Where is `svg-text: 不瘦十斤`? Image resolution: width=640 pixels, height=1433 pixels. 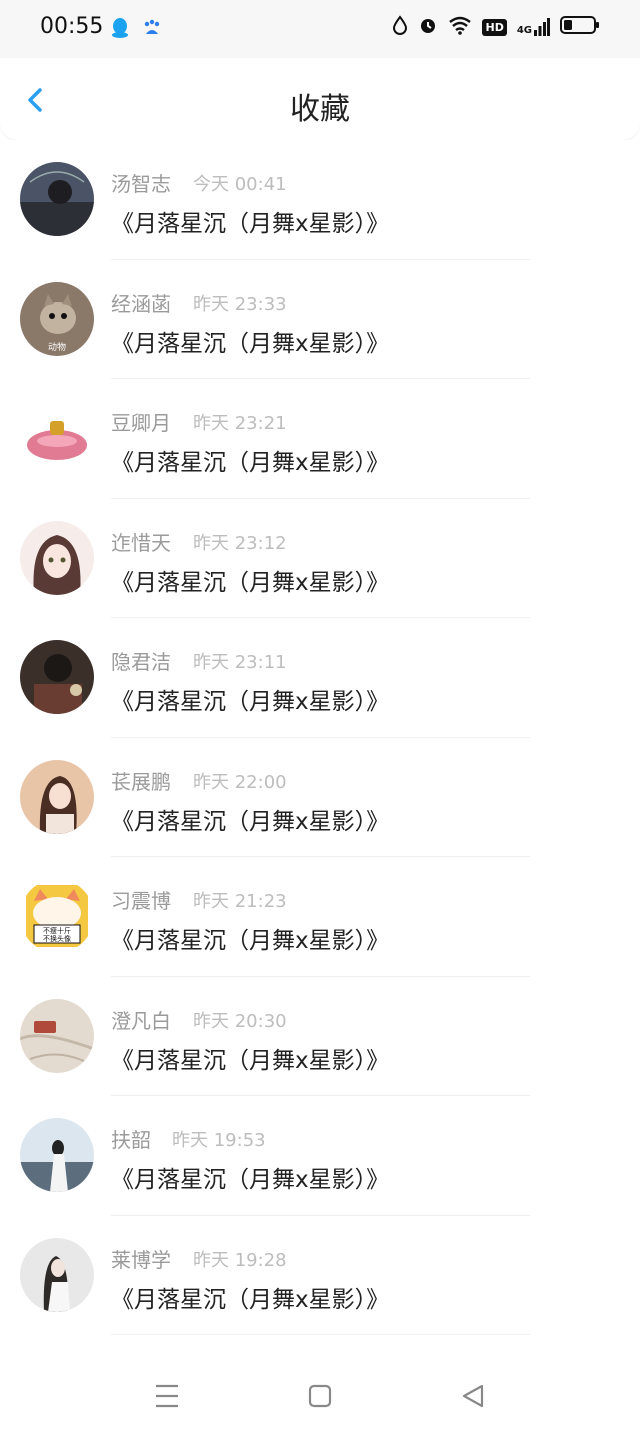
svg-text: 不瘦十斤 is located at coordinates (57, 930).